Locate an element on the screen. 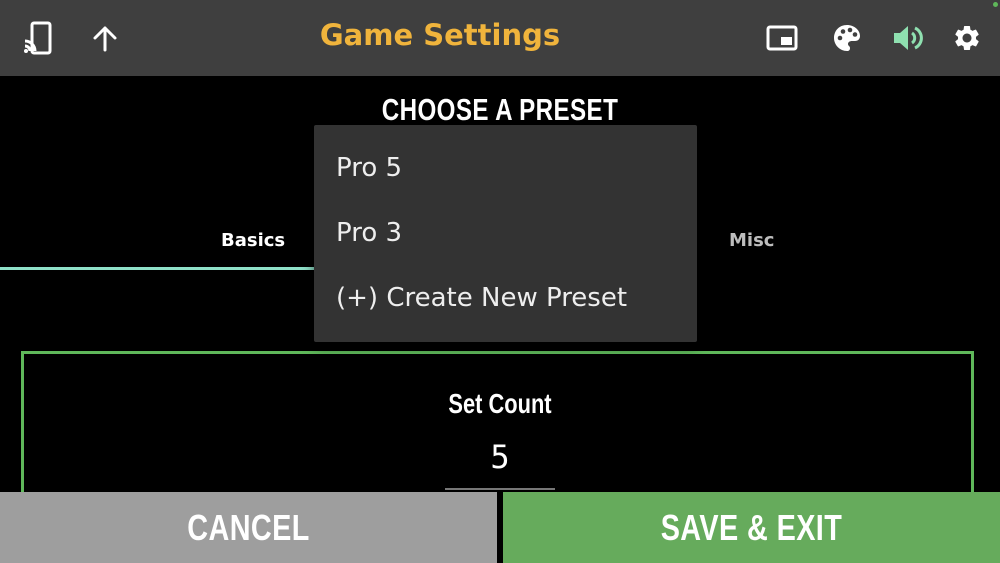 The width and height of the screenshot is (1000, 563). cancel-button: CANCEL is located at coordinates (248, 527).